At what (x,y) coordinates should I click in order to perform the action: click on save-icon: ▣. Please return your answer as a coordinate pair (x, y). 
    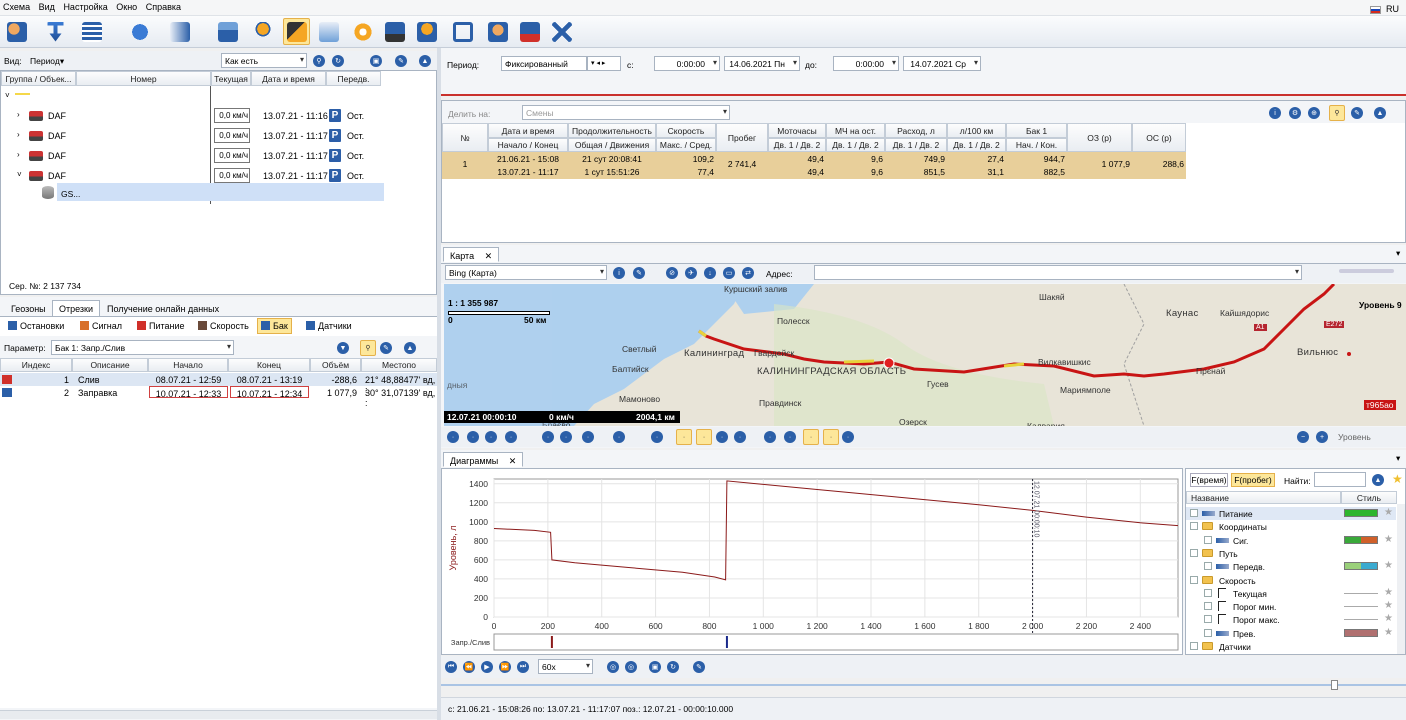
    Looking at the image, I should click on (376, 61).